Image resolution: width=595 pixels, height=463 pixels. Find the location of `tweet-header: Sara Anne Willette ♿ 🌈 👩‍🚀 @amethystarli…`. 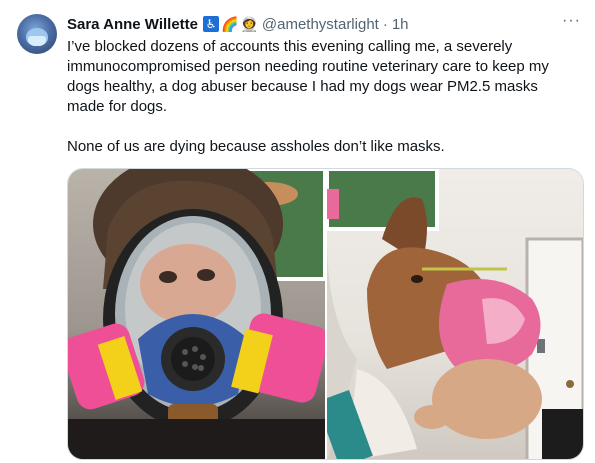

tweet-header: Sara Anne Willette ♿ 🌈 👩‍🚀 @amethystarli… is located at coordinates (324, 24).